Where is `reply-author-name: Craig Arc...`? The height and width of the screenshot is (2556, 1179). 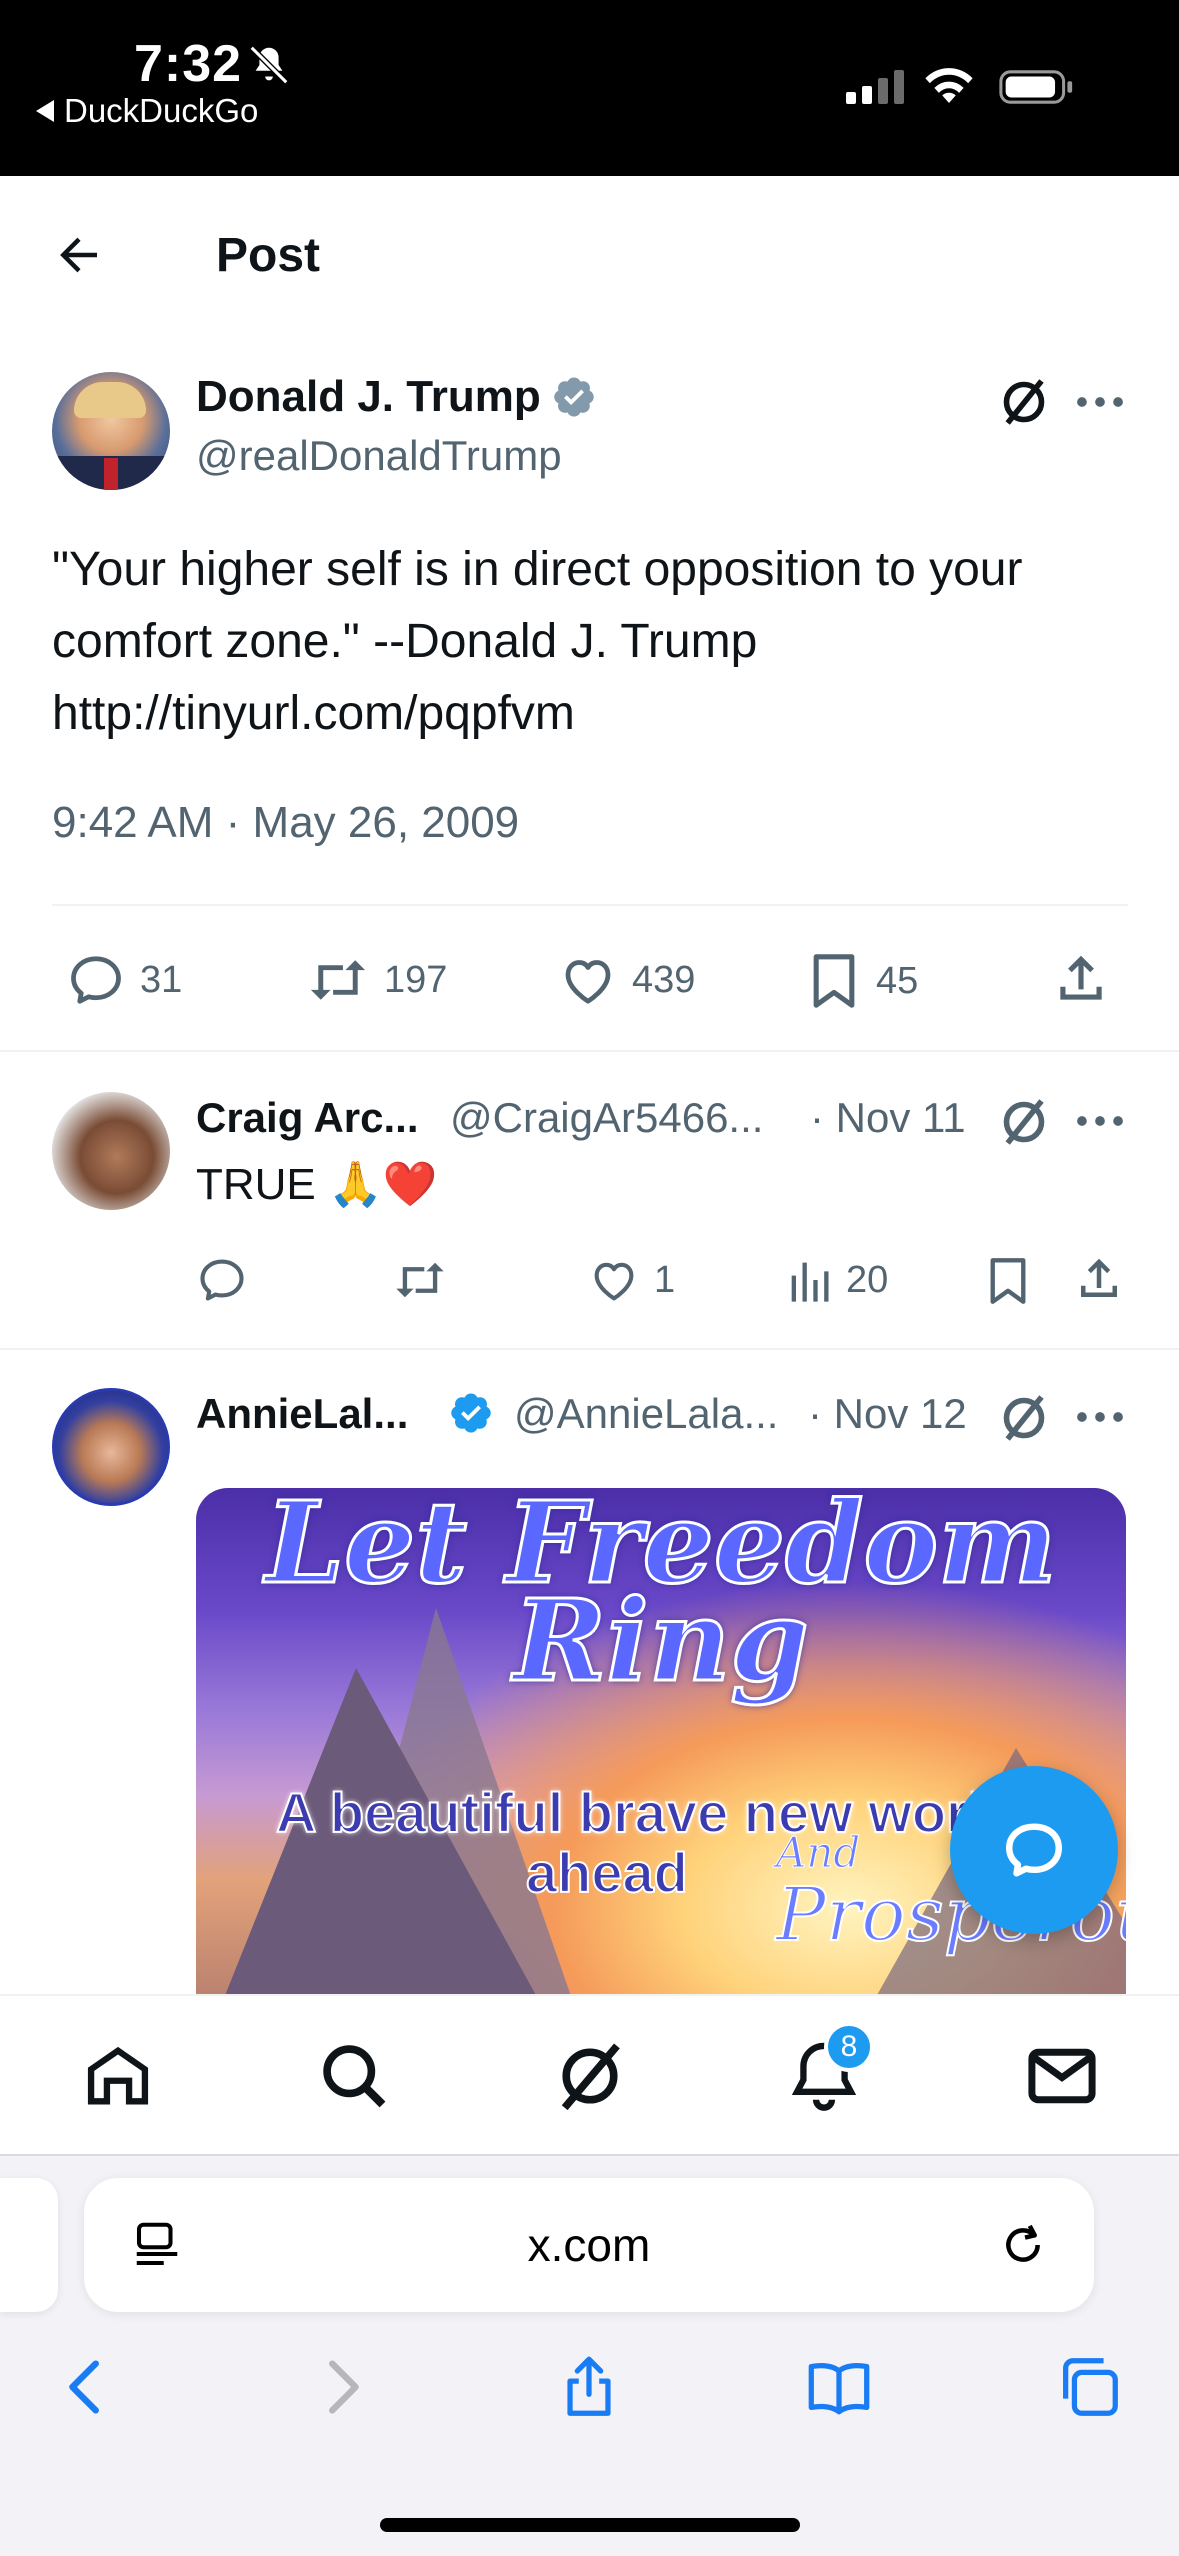
reply-author-name: Craig Arc... is located at coordinates (307, 1118).